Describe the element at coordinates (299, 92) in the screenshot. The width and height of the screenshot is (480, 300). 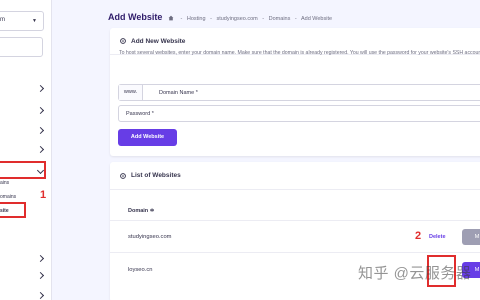
I see `domain-name-field: www. Domain Name *` at that location.